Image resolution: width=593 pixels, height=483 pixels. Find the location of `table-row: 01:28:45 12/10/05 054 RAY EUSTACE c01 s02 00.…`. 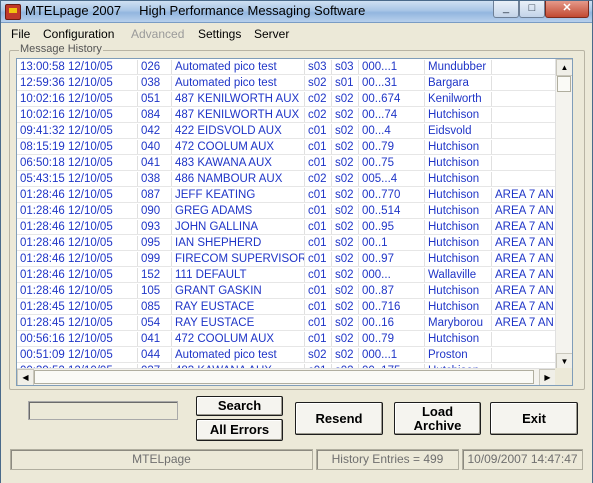

table-row: 01:28:45 12/10/05 054 RAY EUSTACE c01 s02 00.… is located at coordinates (286, 323).